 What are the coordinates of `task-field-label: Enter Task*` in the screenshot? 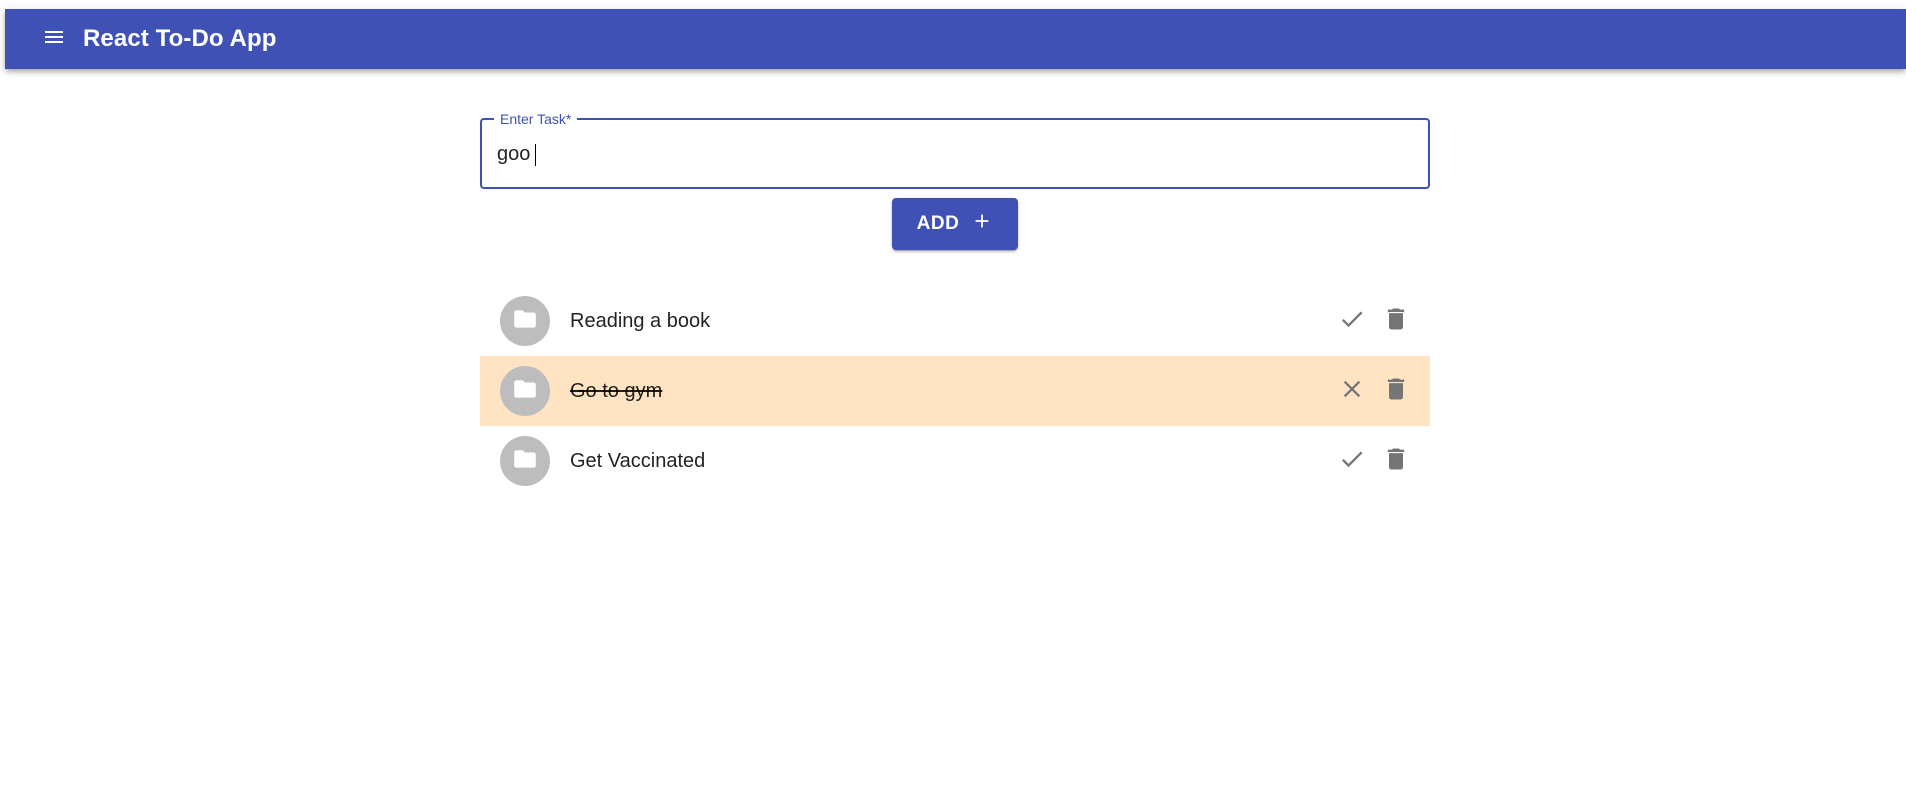 It's located at (536, 119).